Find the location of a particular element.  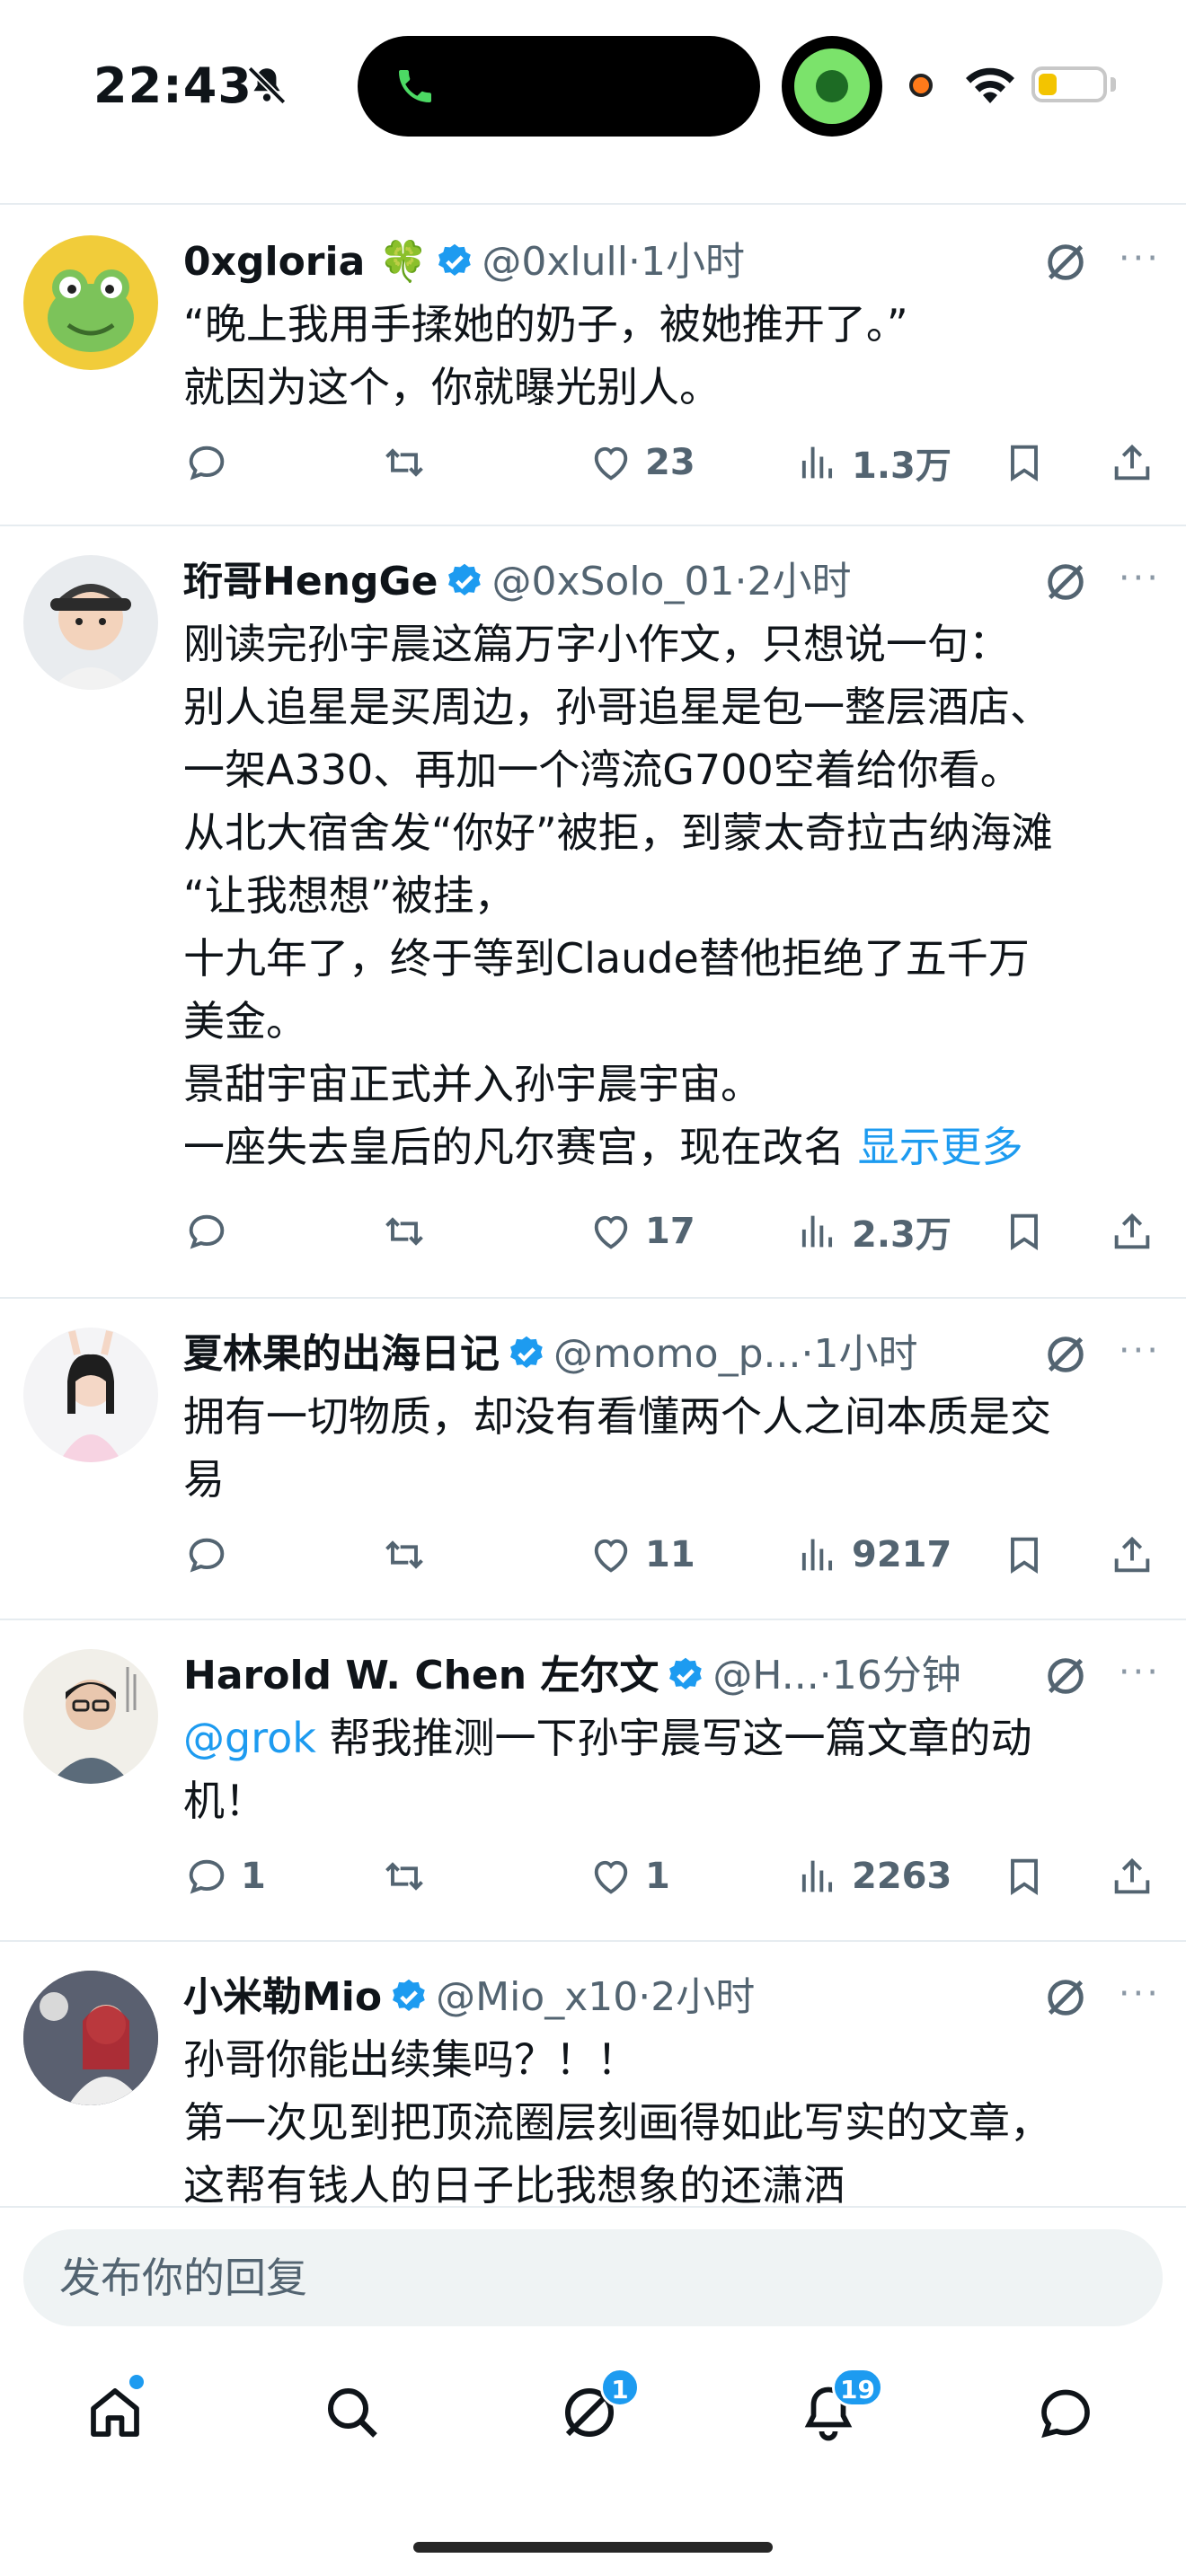

view-count: 2.3万 is located at coordinates (901, 1235).